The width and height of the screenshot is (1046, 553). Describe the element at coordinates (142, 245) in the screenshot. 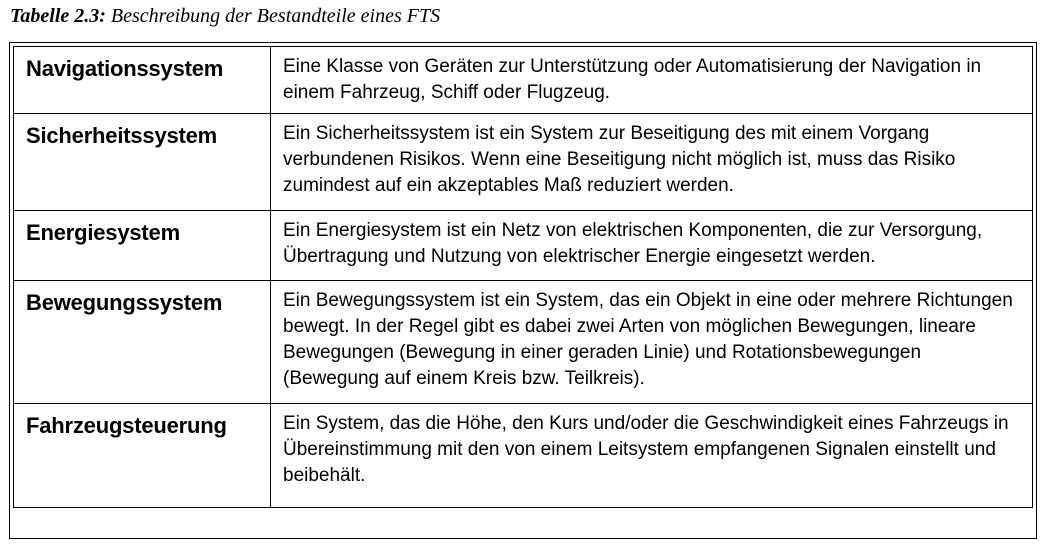

I see `term-cell: Energiesystem` at that location.